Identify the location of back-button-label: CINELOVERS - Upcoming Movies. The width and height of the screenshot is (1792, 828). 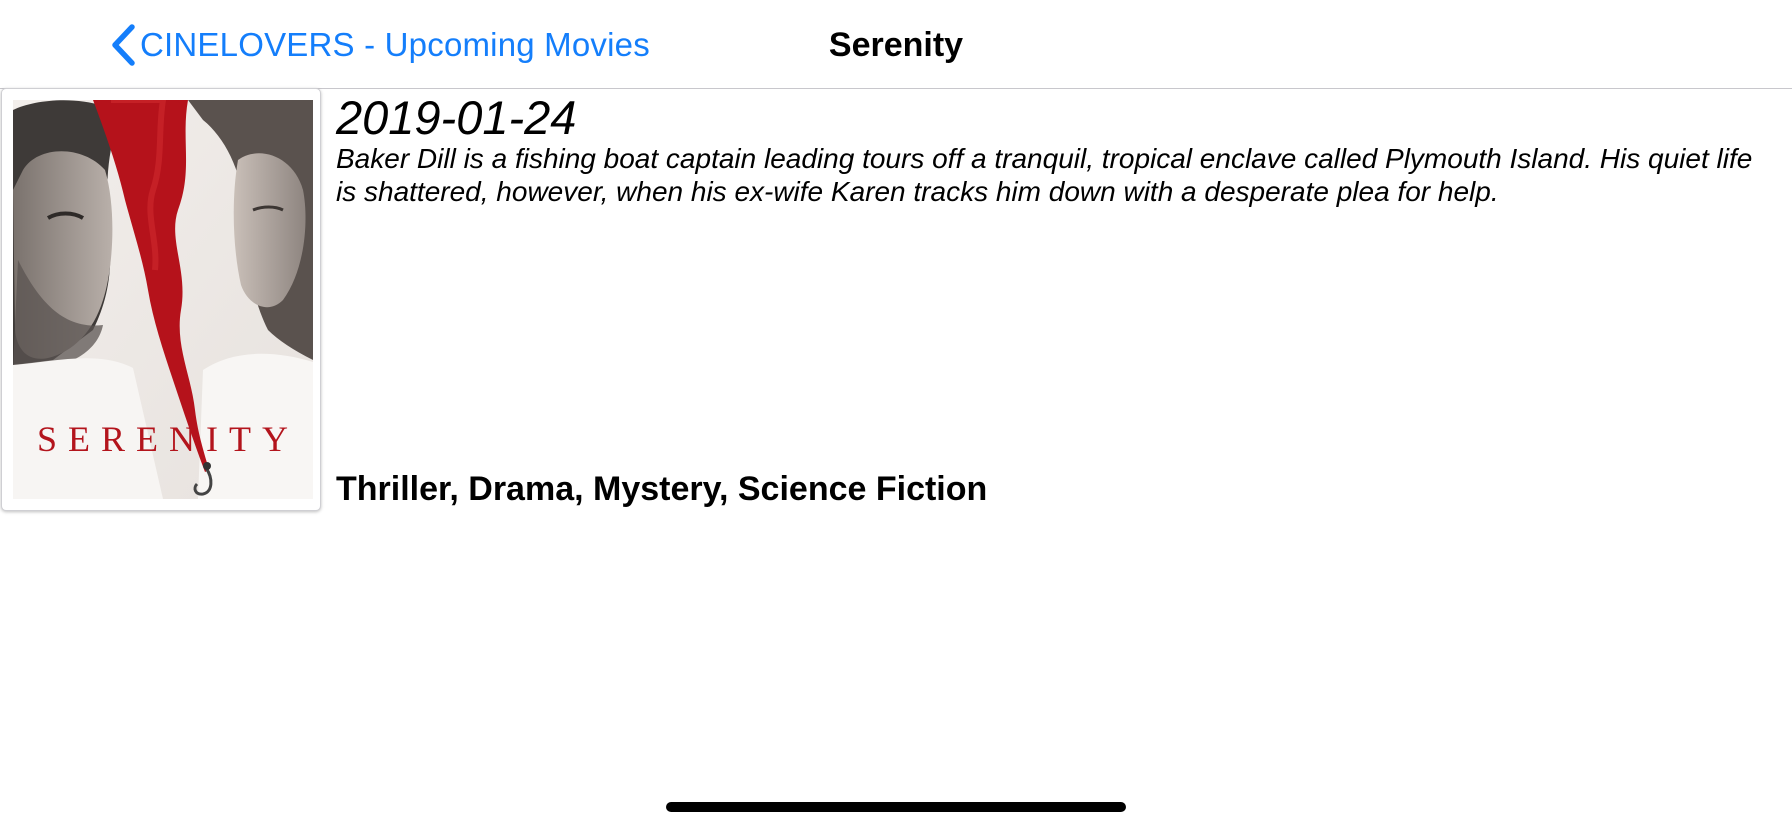
(395, 44).